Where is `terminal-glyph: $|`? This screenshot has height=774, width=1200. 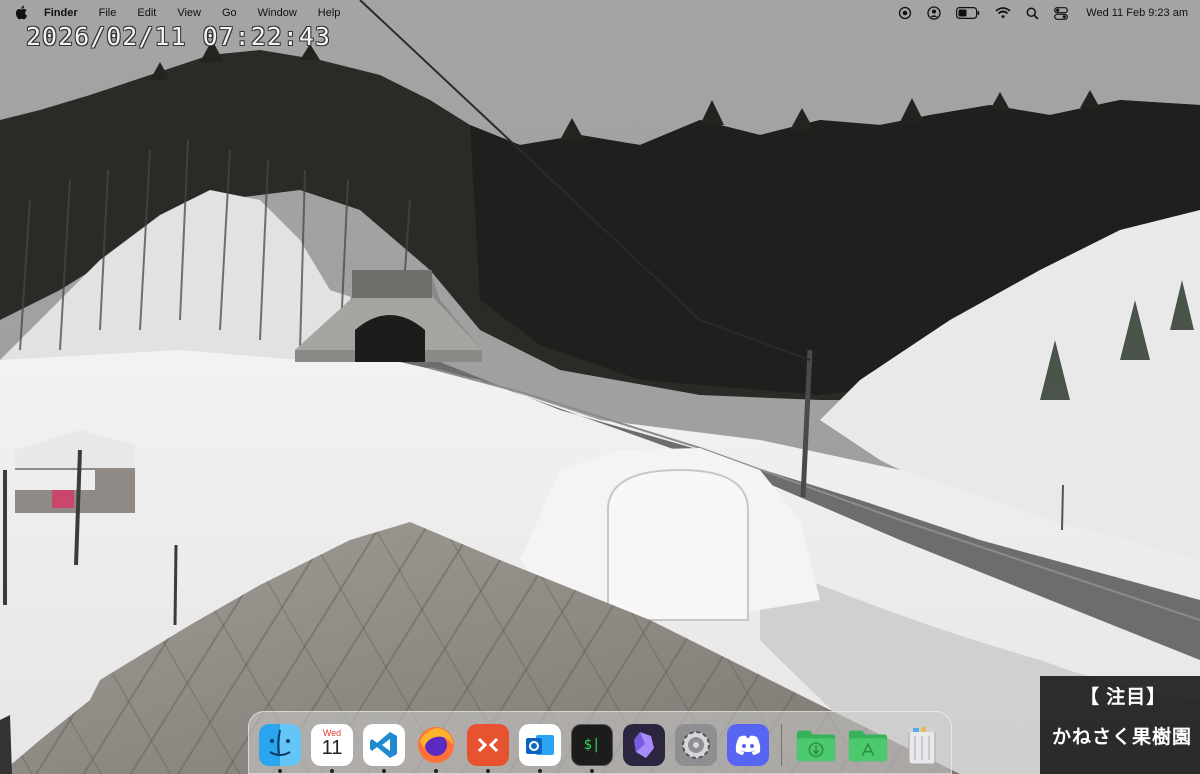 terminal-glyph: $| is located at coordinates (592, 745).